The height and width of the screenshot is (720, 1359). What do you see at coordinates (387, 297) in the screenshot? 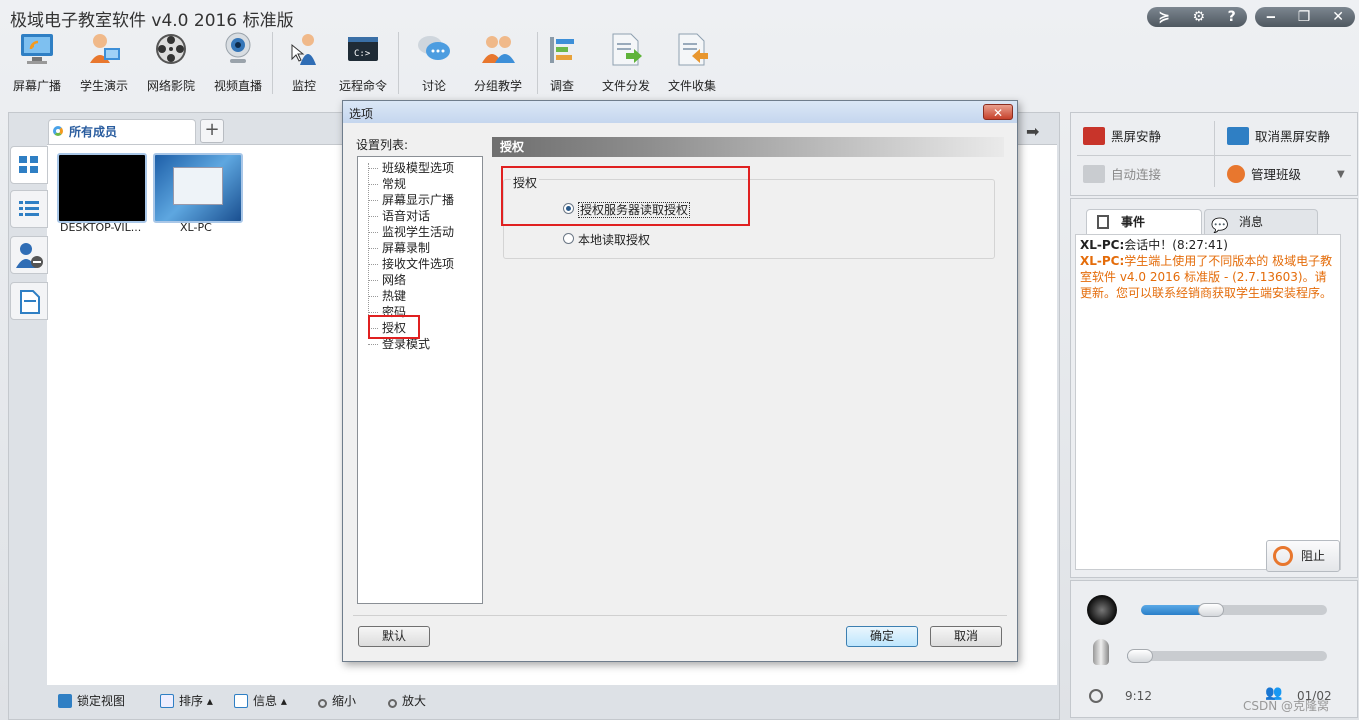
I see `settings-item: 热键` at bounding box center [387, 297].